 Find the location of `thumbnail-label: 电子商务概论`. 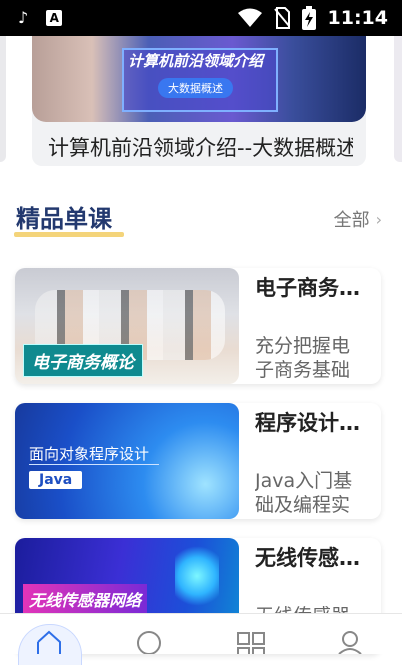

thumbnail-label: 电子商务概论 is located at coordinates (83, 360).